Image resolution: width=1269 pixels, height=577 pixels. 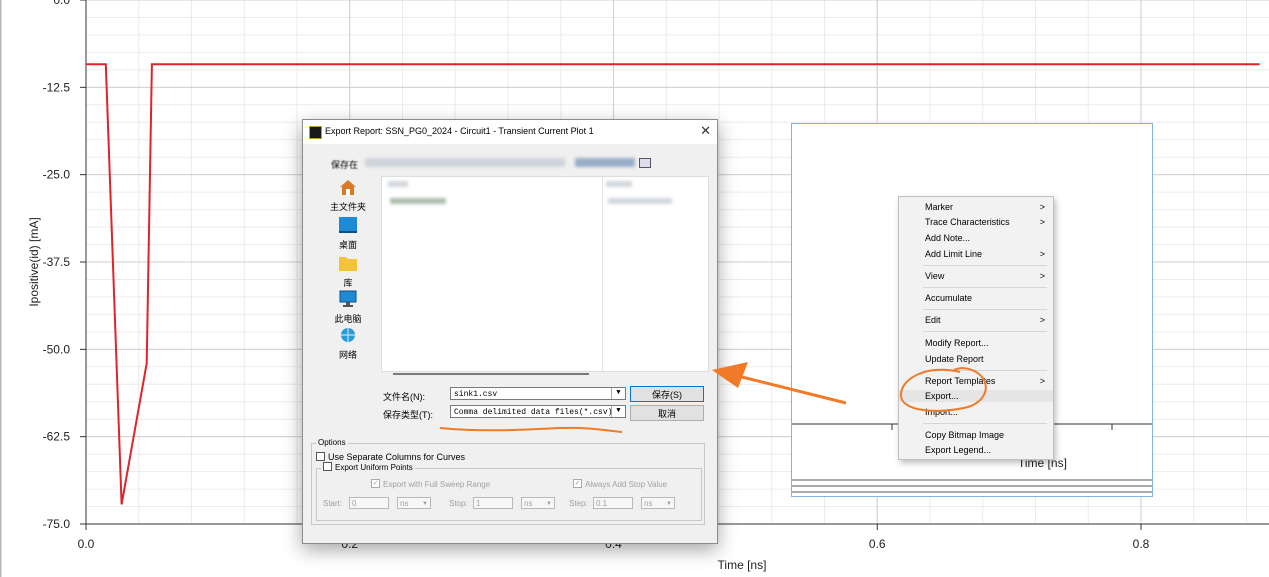 What do you see at coordinates (648, 503) in the screenshot?
I see `step-unit: ns` at bounding box center [648, 503].